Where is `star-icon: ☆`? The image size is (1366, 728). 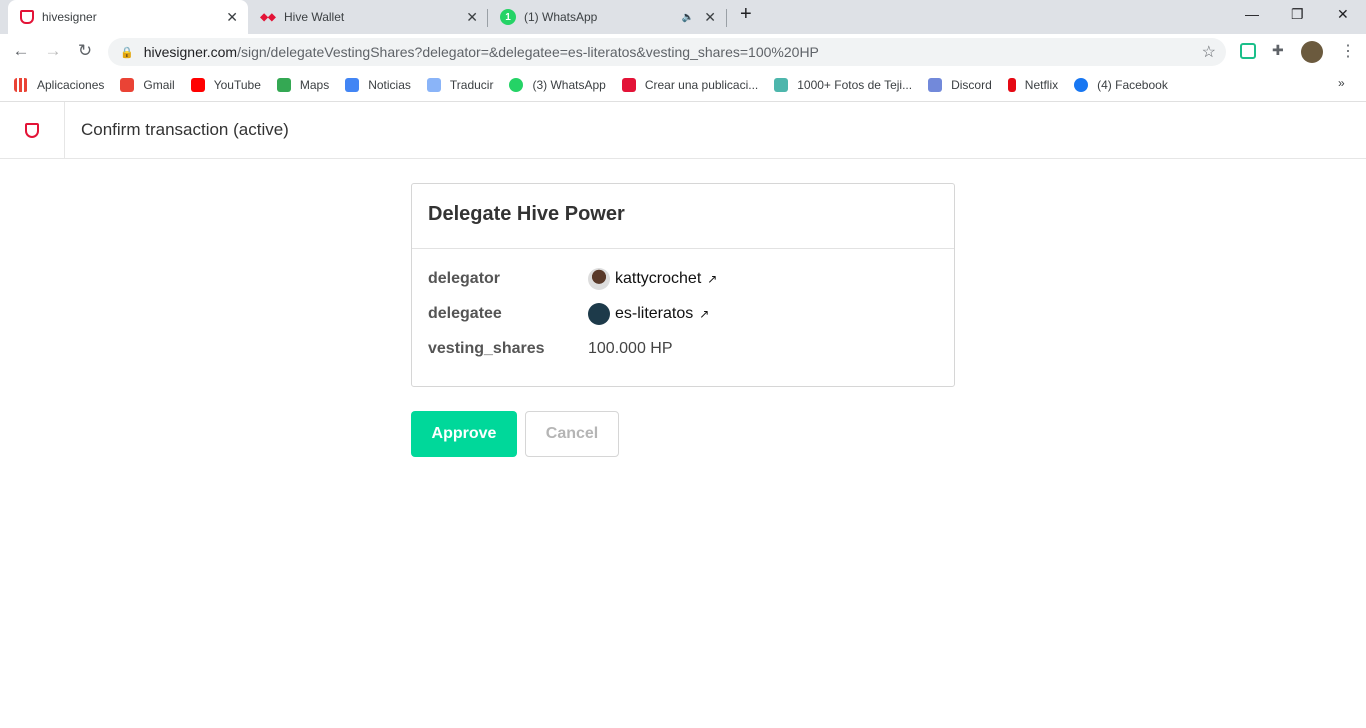
star-icon: ☆ is located at coordinates (1209, 52).